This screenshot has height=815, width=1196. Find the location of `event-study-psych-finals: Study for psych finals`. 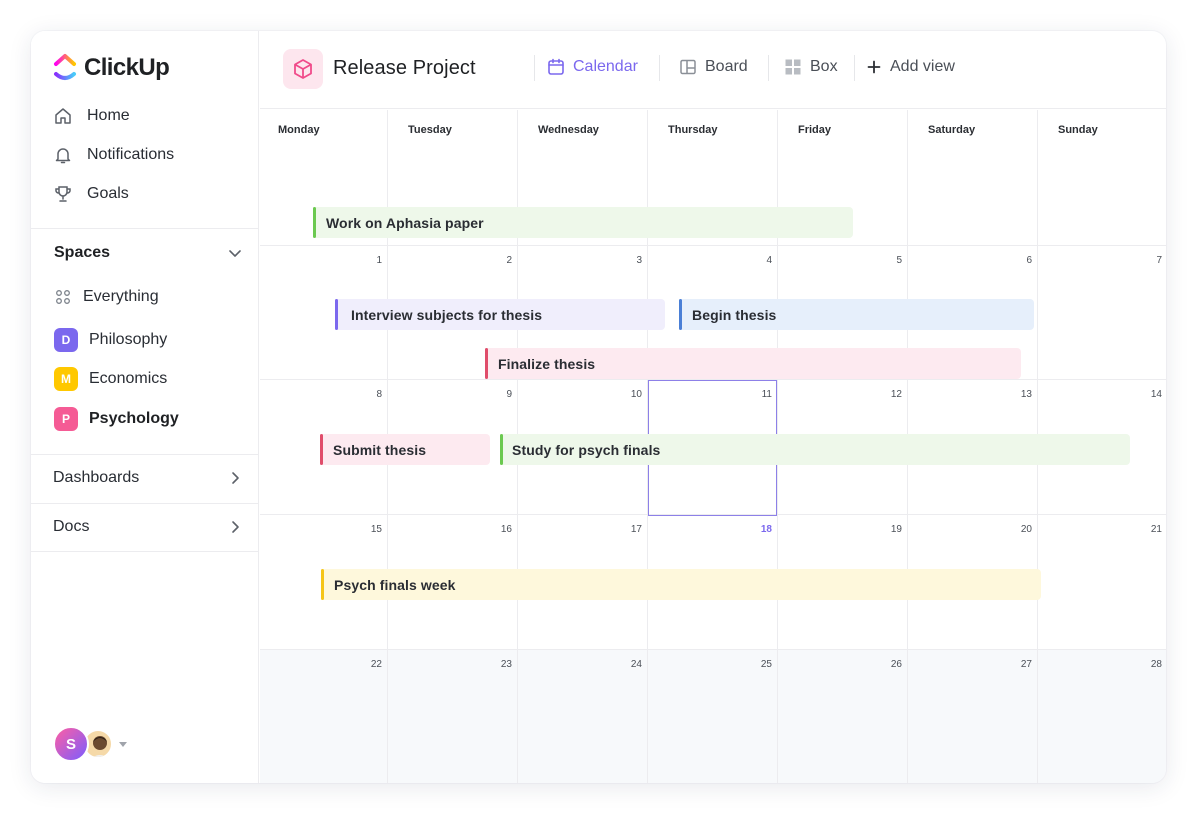

event-study-psych-finals: Study for psych finals is located at coordinates (815, 449).